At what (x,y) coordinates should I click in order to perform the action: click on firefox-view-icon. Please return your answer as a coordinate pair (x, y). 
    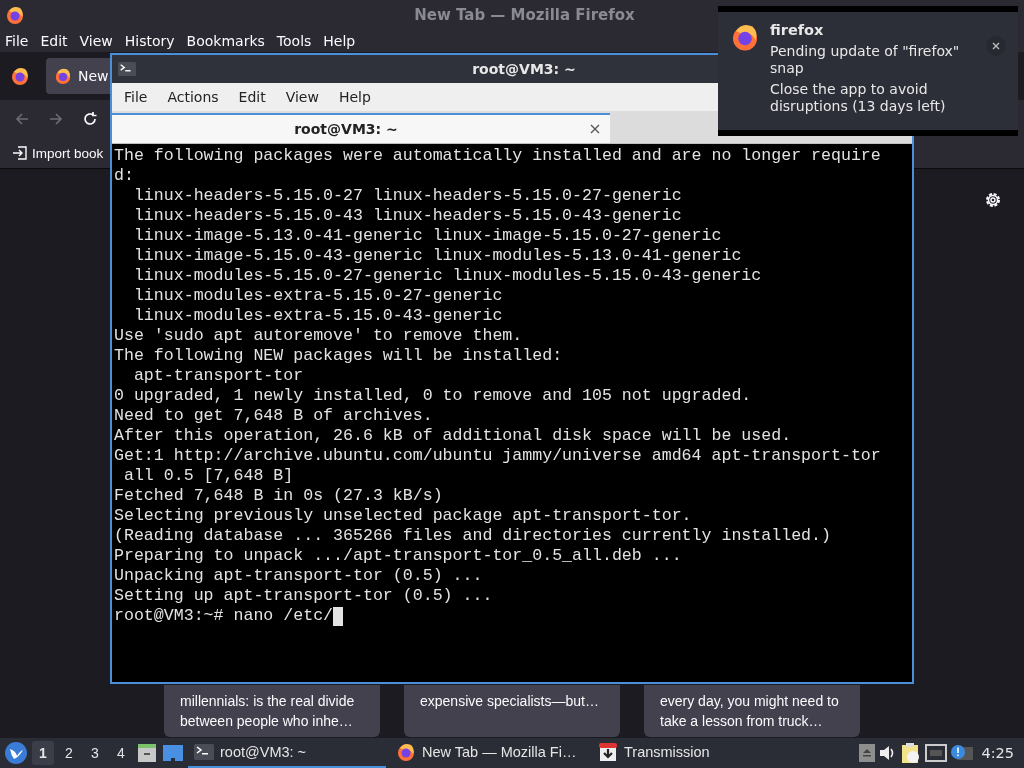
    Looking at the image, I should click on (20, 76).